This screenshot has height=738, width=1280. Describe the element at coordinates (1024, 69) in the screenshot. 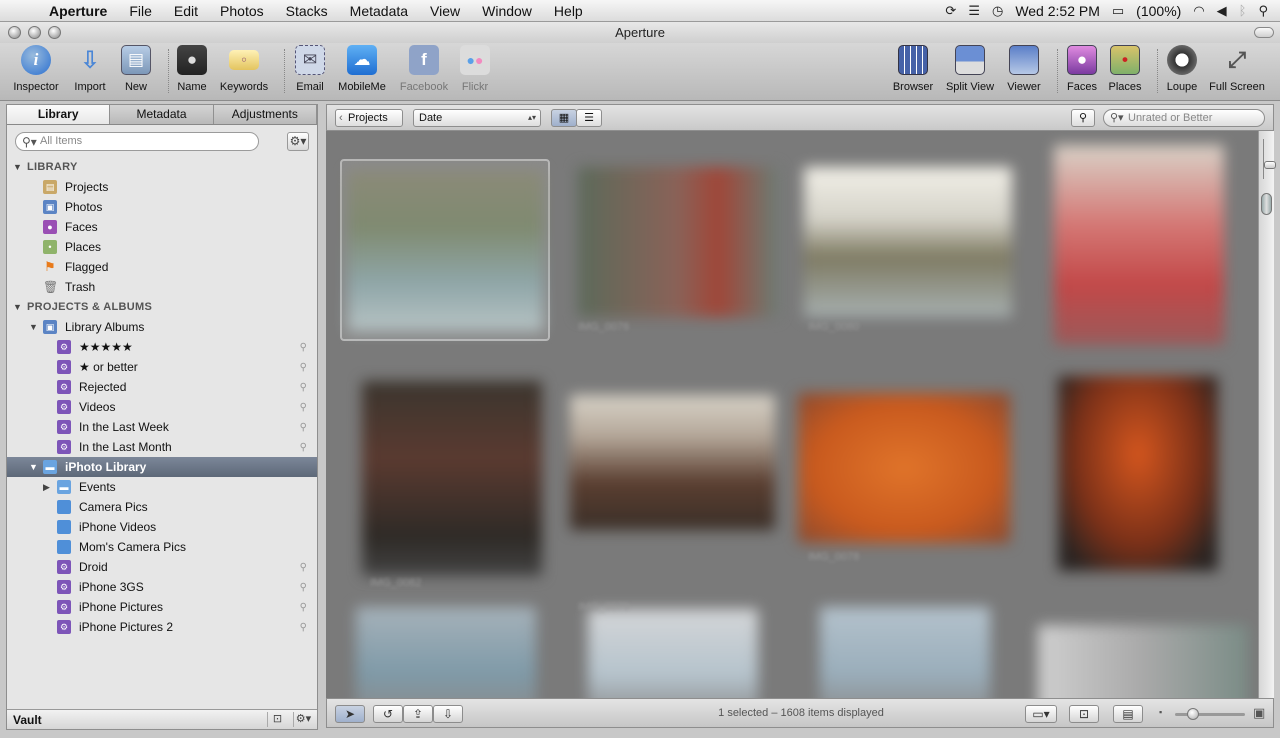

I see `viewer-button: Viewer` at that location.